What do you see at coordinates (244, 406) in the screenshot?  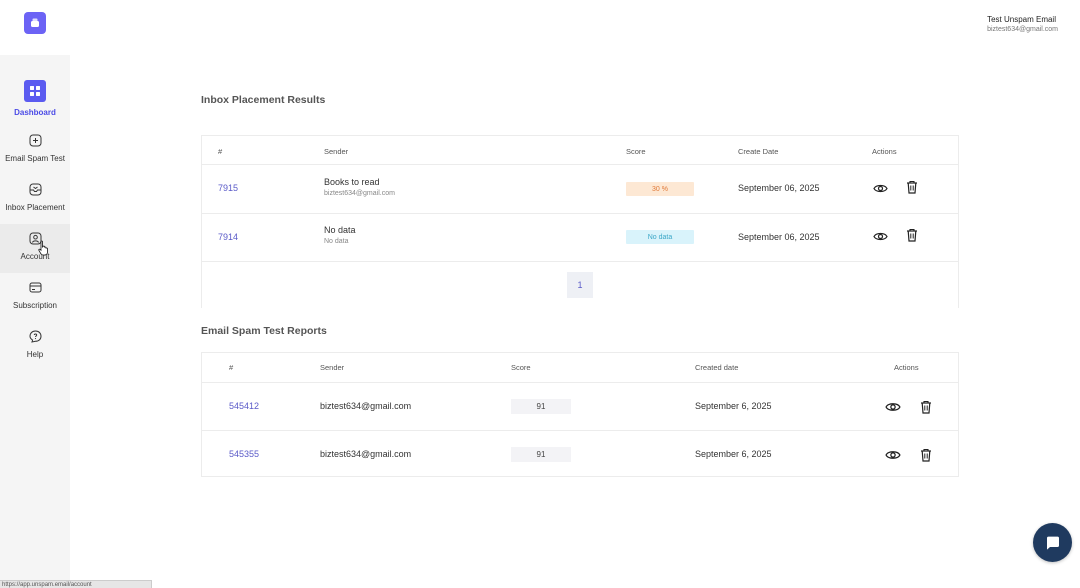 I see `spam-id-link: 545412` at bounding box center [244, 406].